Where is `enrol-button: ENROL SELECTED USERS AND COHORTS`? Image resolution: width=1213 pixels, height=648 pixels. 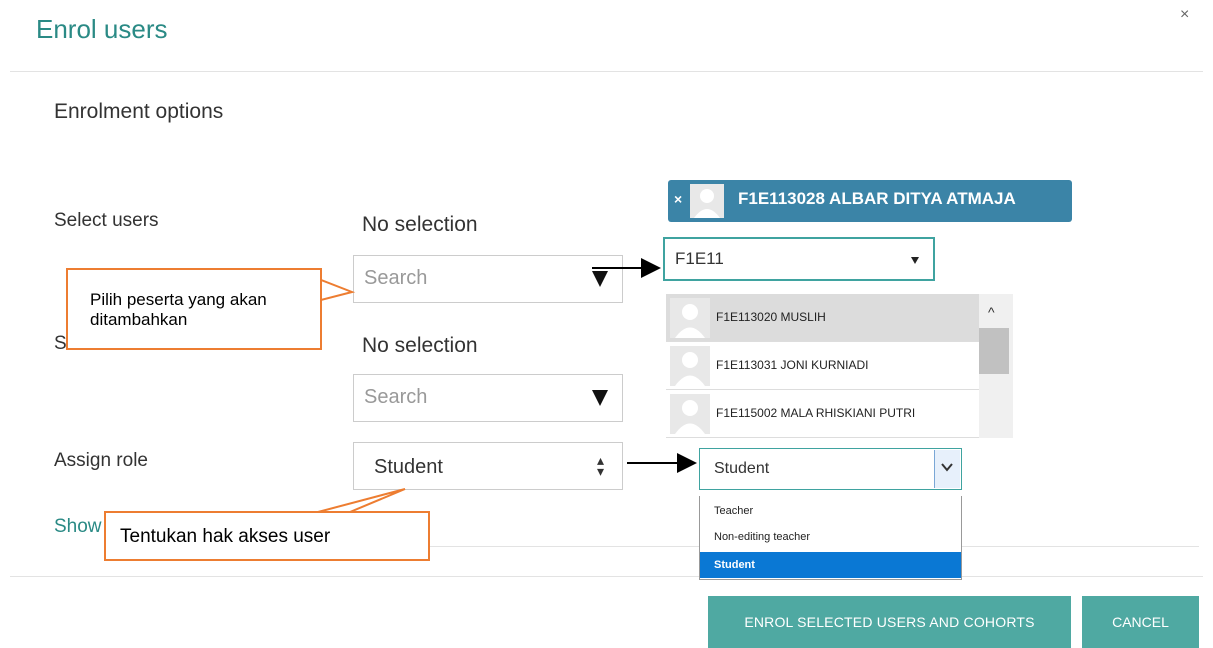
enrol-button: ENROL SELECTED USERS AND COHORTS is located at coordinates (889, 622).